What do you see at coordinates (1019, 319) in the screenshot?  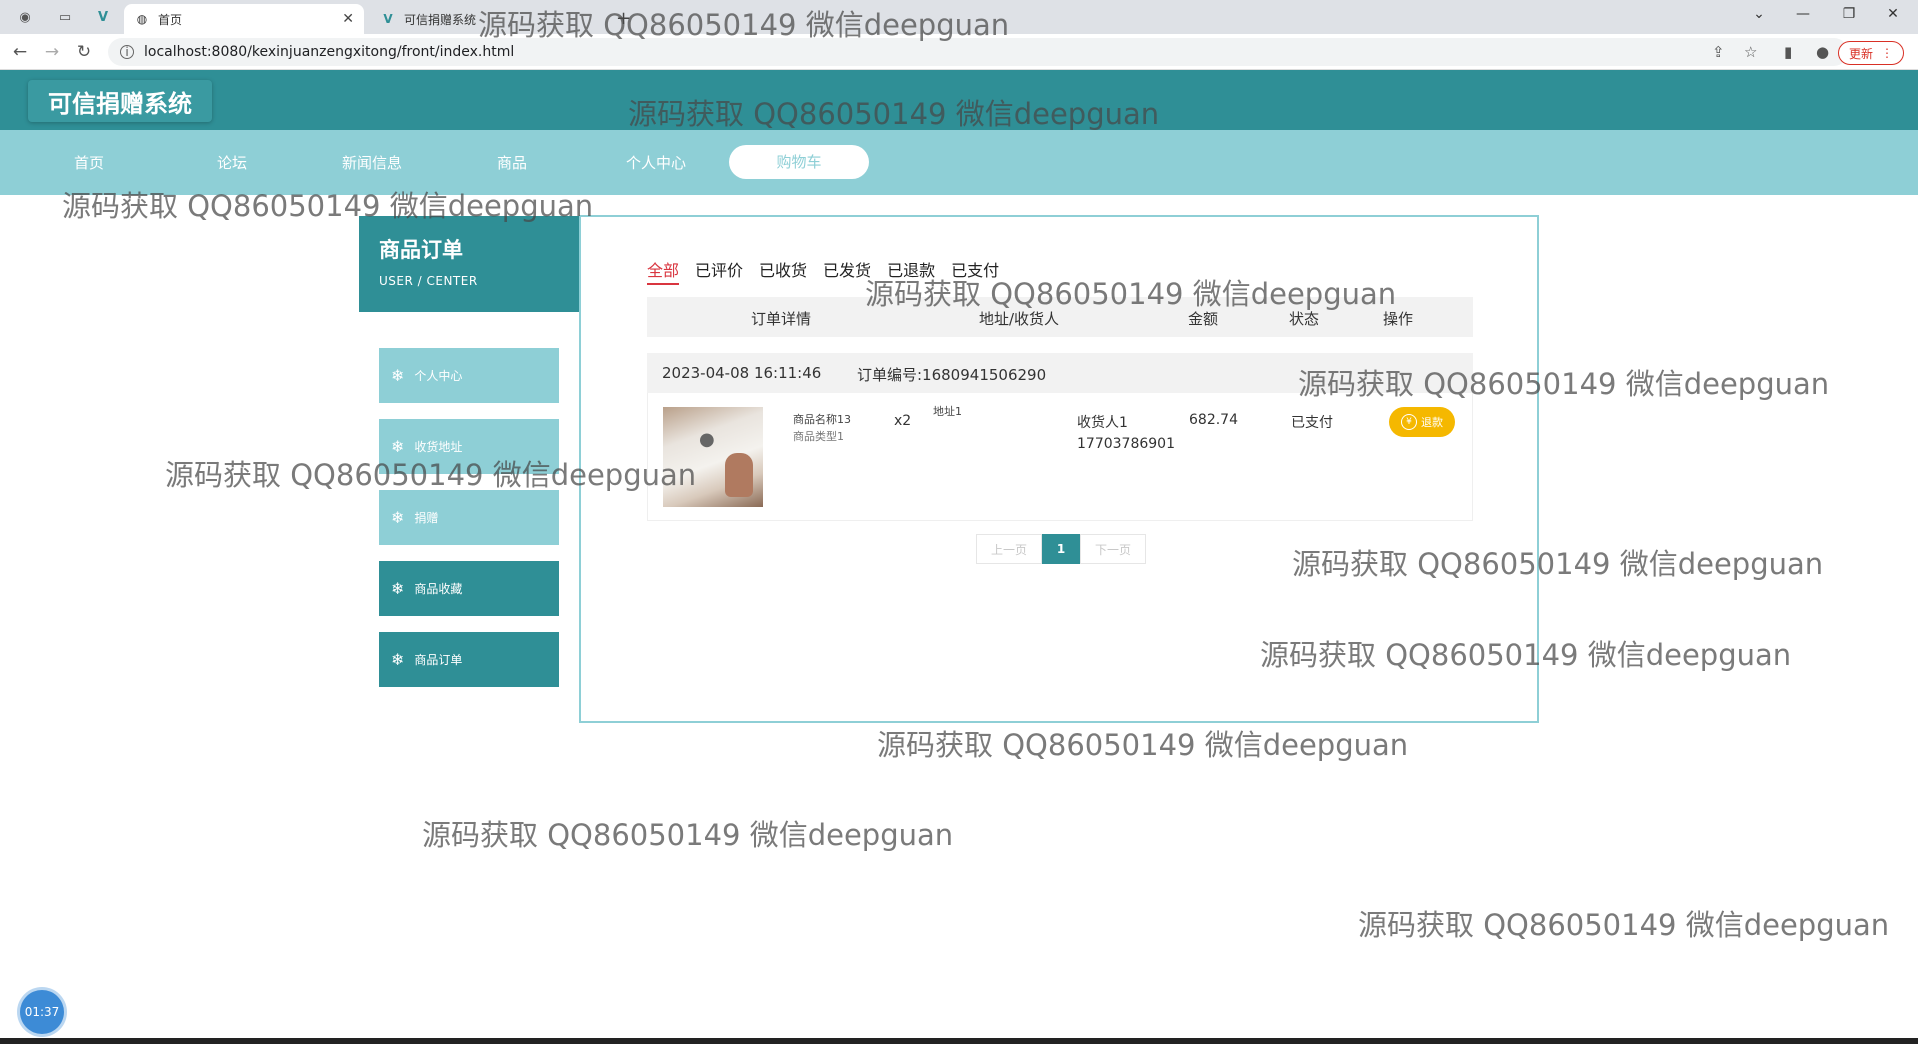 I see `column-header: 地址/收货人` at bounding box center [1019, 319].